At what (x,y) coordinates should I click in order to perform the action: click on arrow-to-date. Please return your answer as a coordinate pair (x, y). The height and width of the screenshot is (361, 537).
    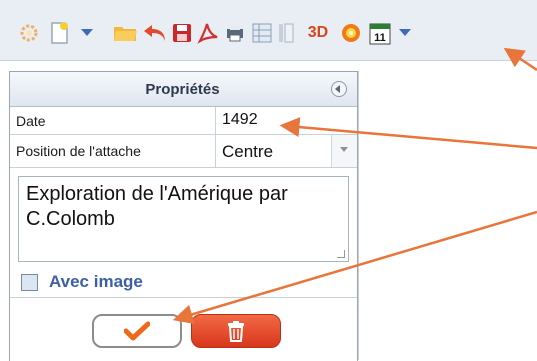
    Looking at the image, I should click on (408, 133).